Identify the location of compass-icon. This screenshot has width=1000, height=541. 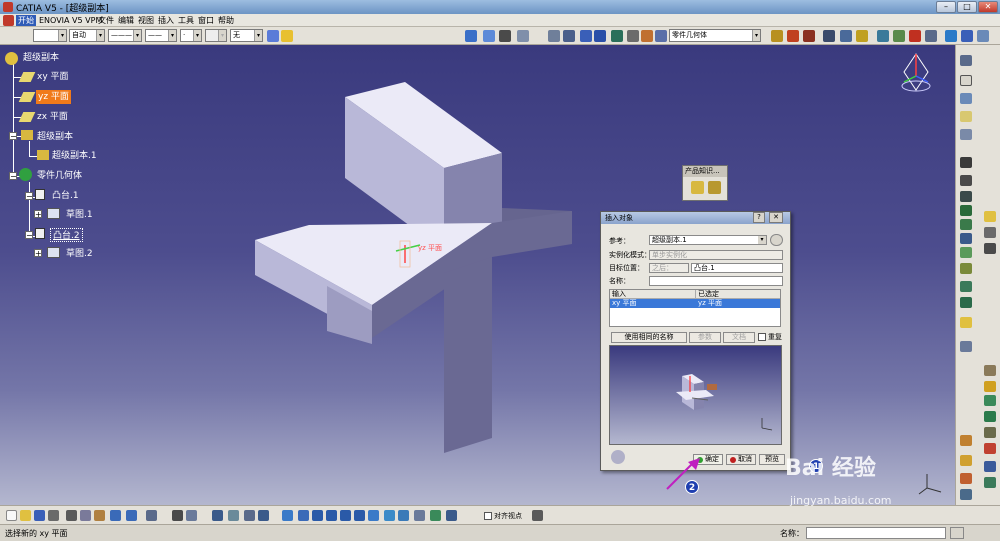
(916, 75).